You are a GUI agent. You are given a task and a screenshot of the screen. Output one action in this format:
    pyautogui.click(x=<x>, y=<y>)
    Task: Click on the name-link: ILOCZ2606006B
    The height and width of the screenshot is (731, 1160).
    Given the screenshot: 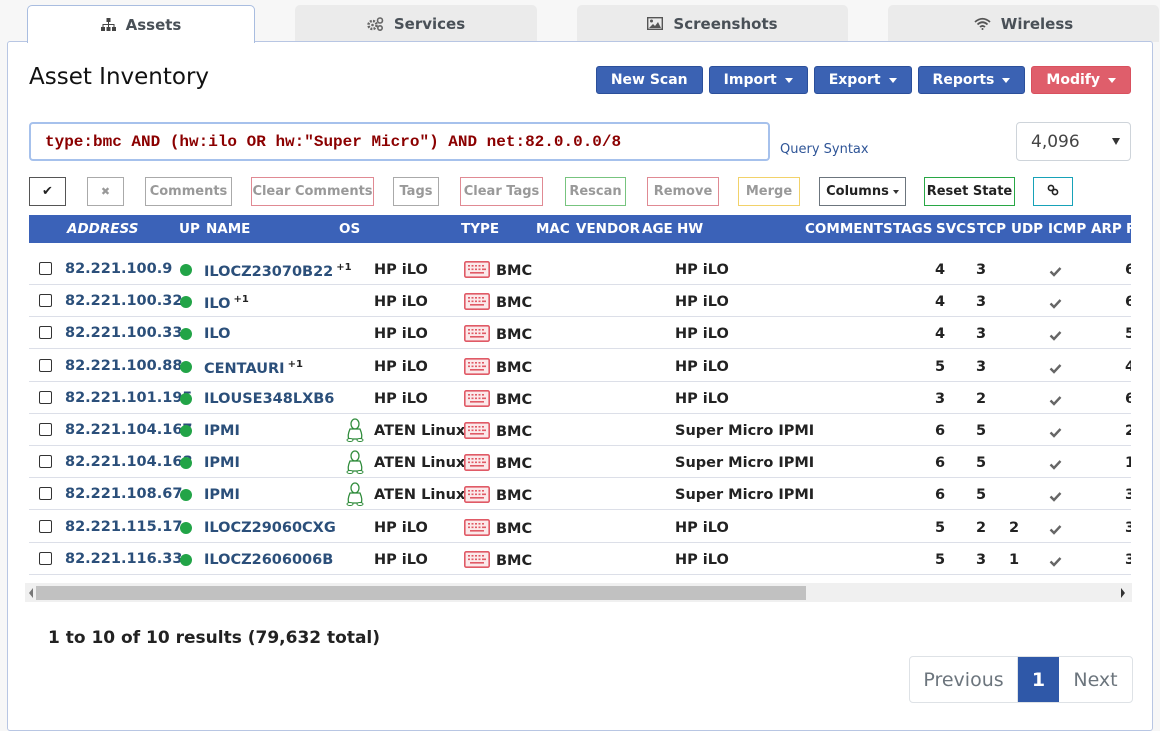 What is the action you would take?
    pyautogui.click(x=268, y=560)
    